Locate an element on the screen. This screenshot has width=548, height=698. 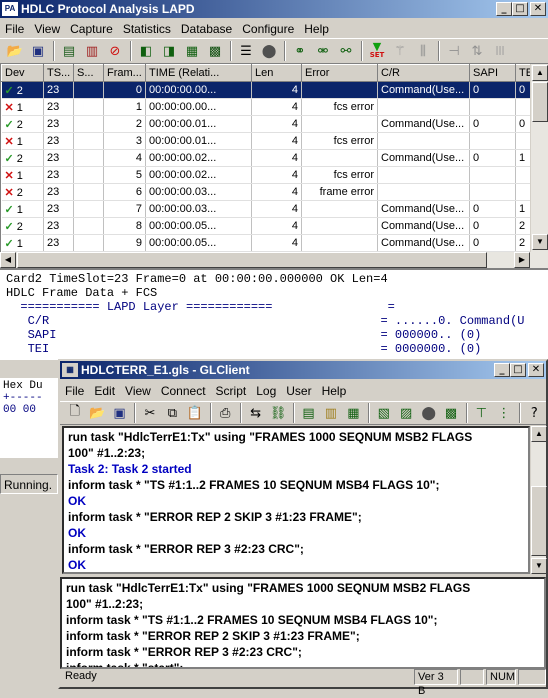
column-header: TEI is located at coordinates (522, 73).